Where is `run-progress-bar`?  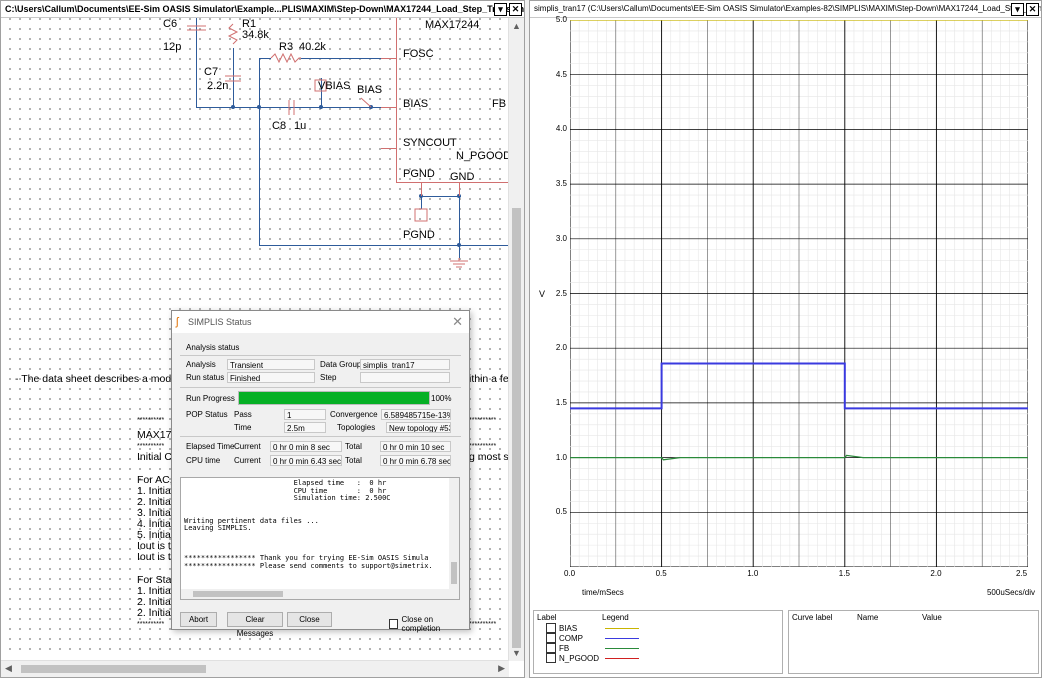
run-progress-bar is located at coordinates (334, 398).